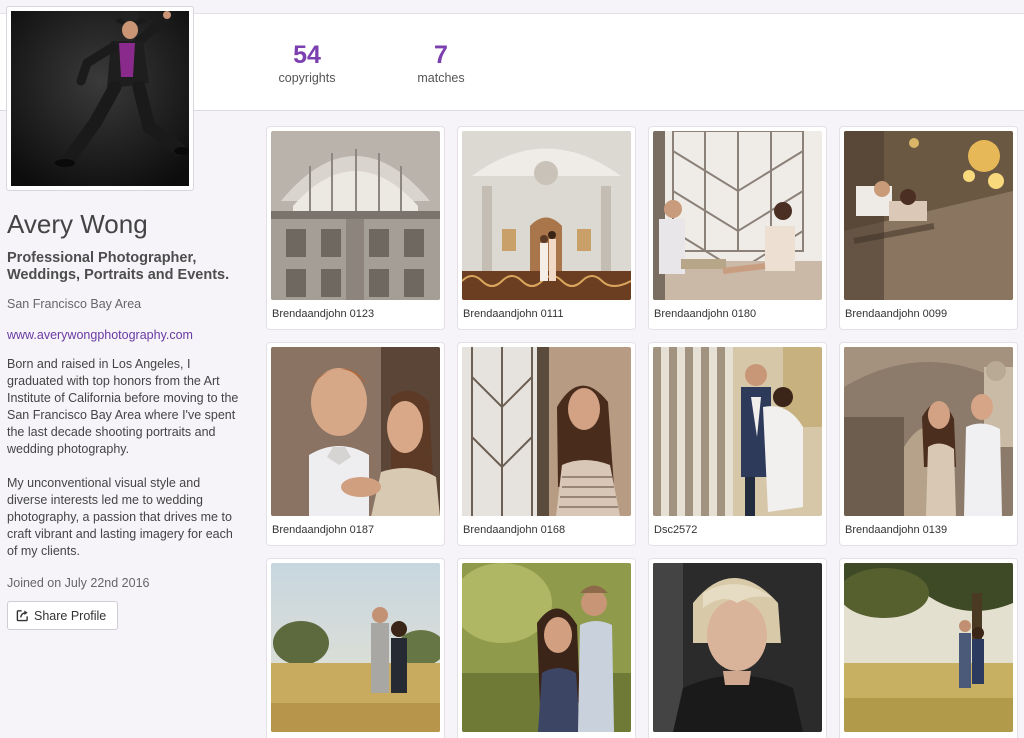 Image resolution: width=1024 pixels, height=738 pixels. I want to click on photo-card: Brendaandjohn 0180, so click(737, 228).